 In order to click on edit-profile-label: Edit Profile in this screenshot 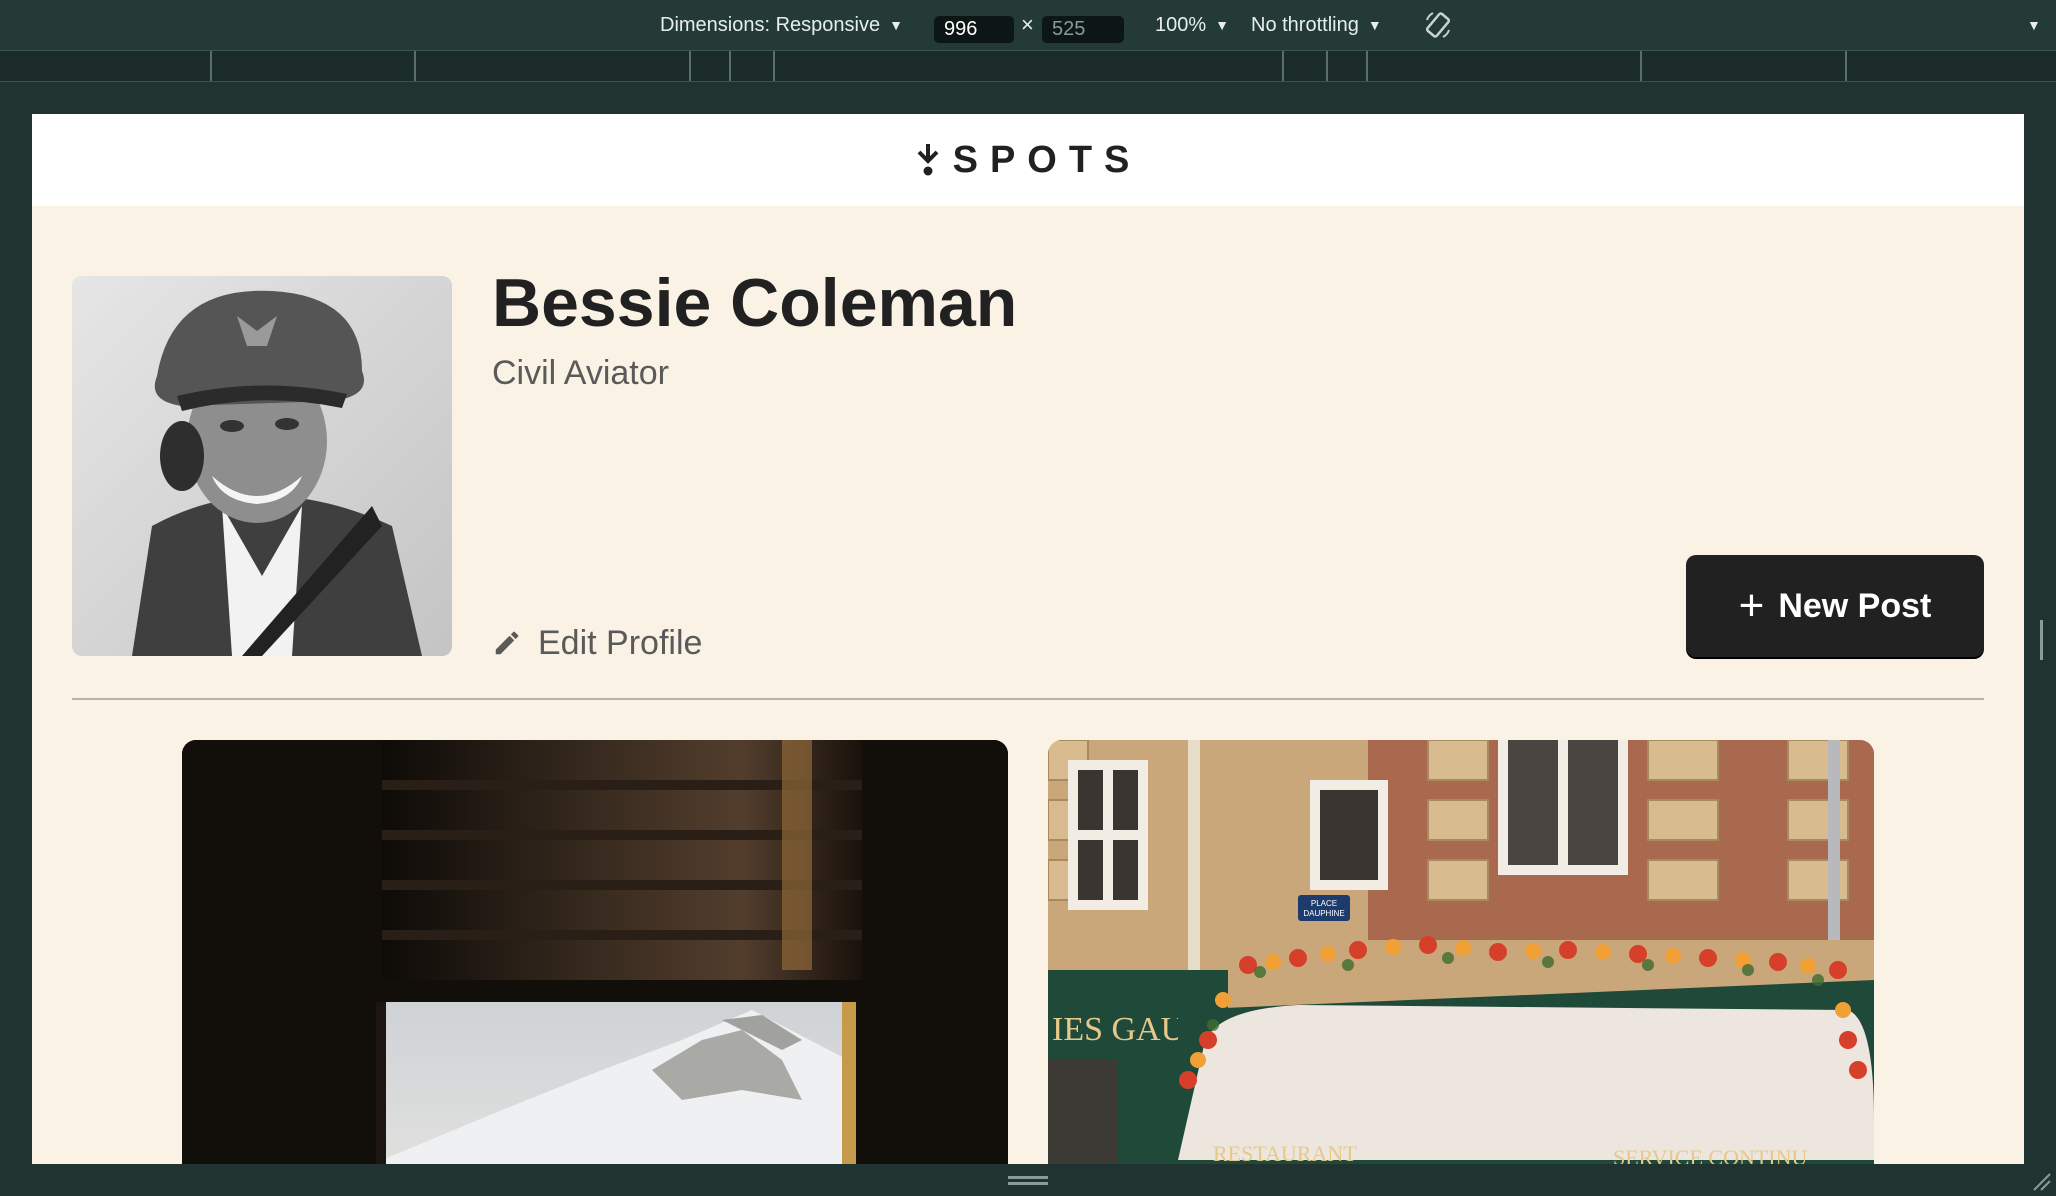, I will do `click(620, 642)`.